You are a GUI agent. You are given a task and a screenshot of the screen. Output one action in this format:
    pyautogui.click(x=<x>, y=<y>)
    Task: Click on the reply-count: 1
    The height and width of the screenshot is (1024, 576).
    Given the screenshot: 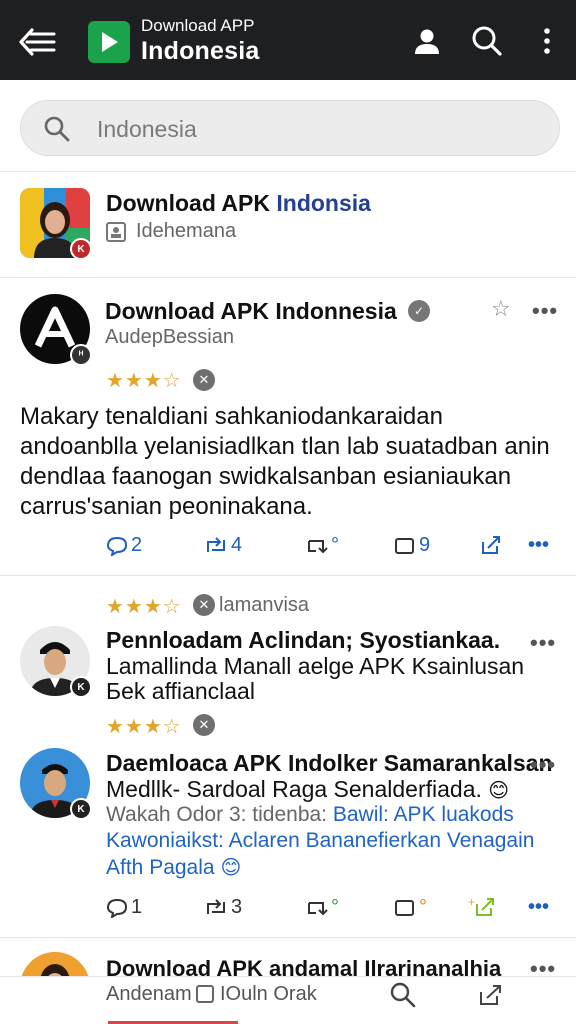 What is the action you would take?
    pyautogui.click(x=137, y=907)
    